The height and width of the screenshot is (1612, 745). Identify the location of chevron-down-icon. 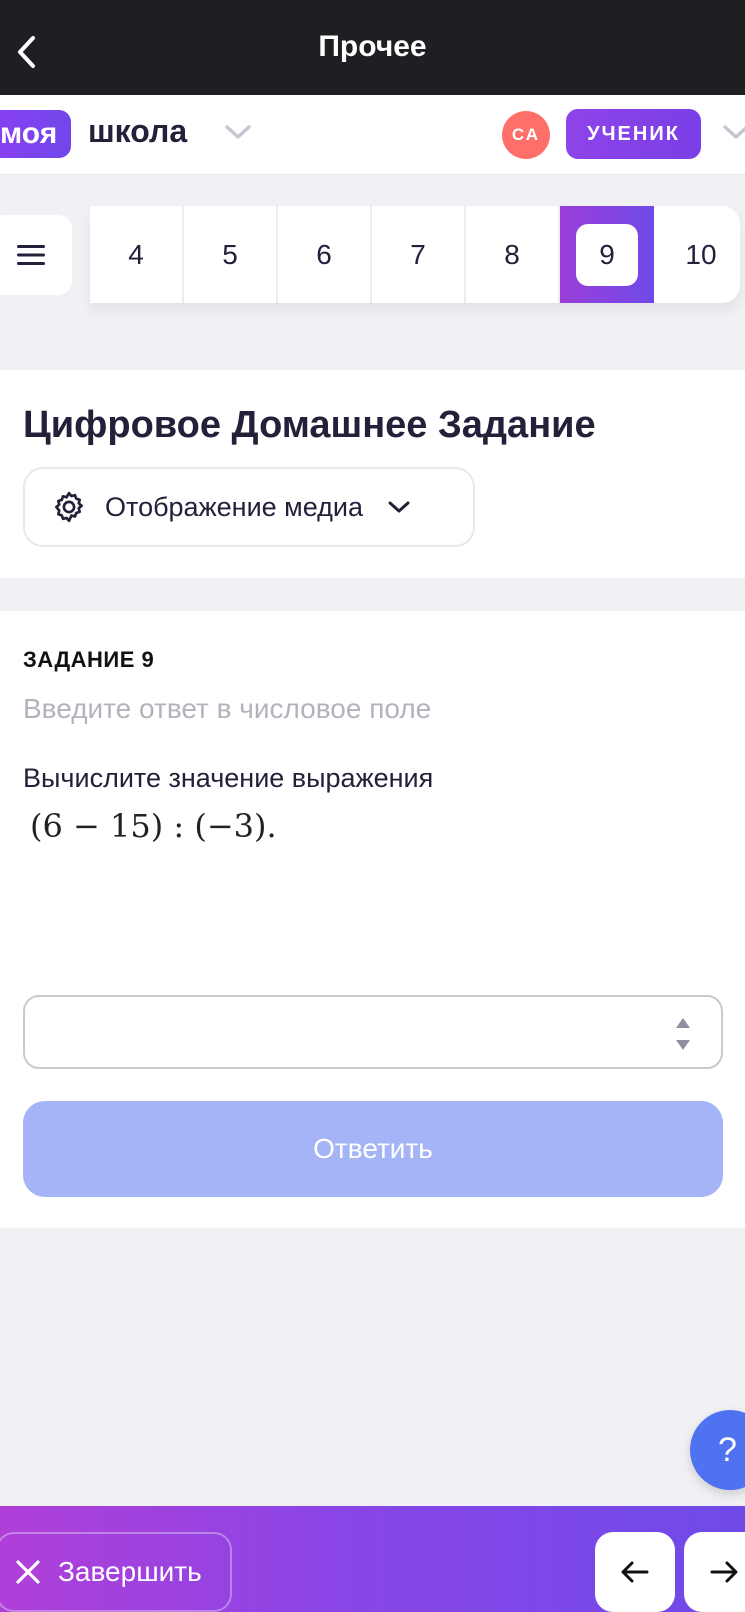
(399, 507).